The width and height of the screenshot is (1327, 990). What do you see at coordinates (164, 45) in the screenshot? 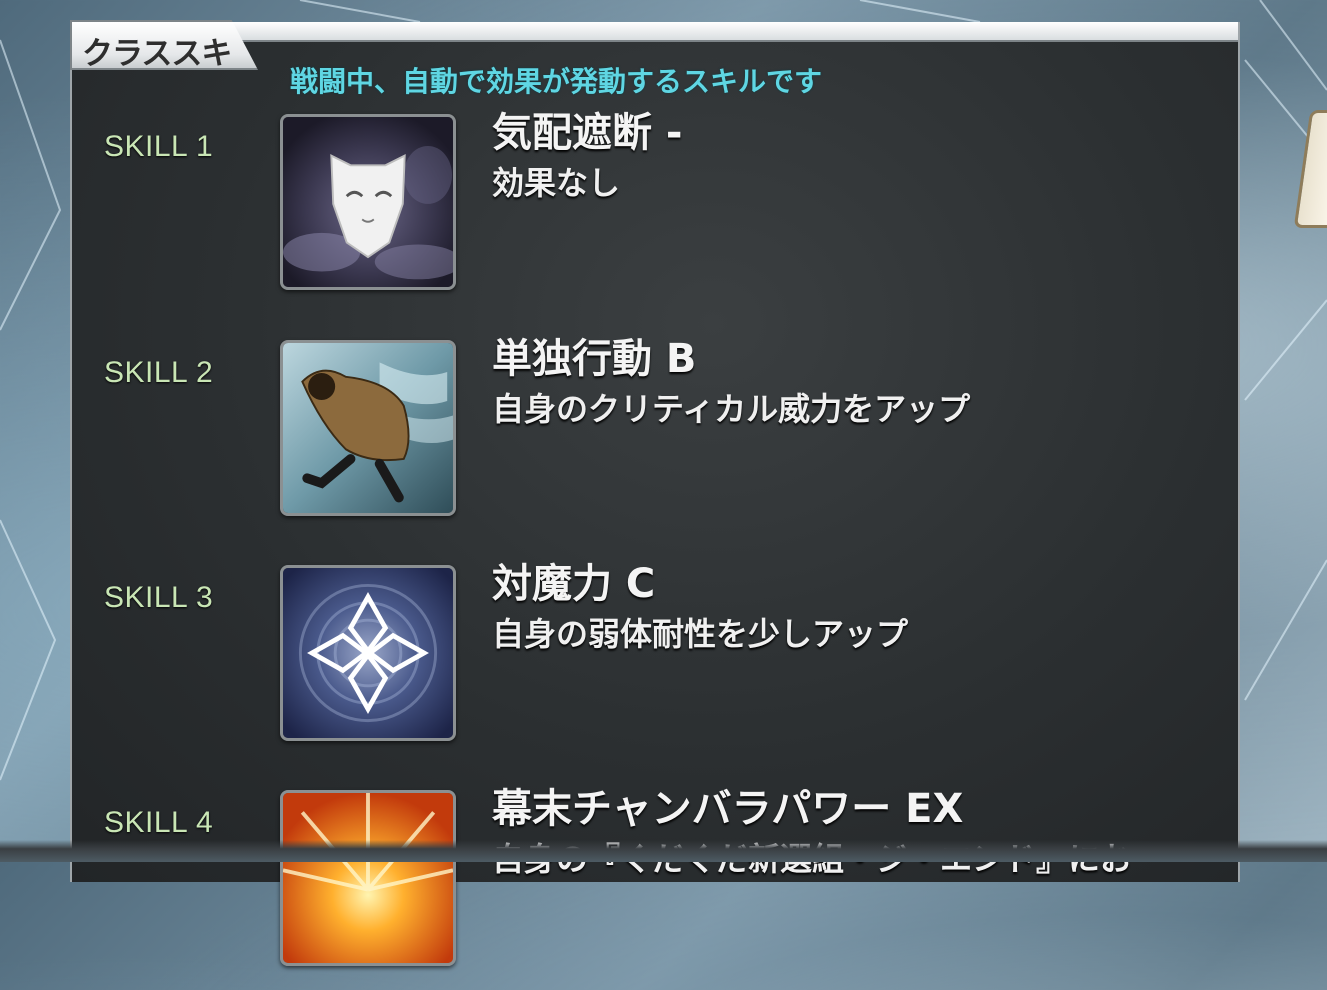
I see `panel-header-tab: クラススキル` at bounding box center [164, 45].